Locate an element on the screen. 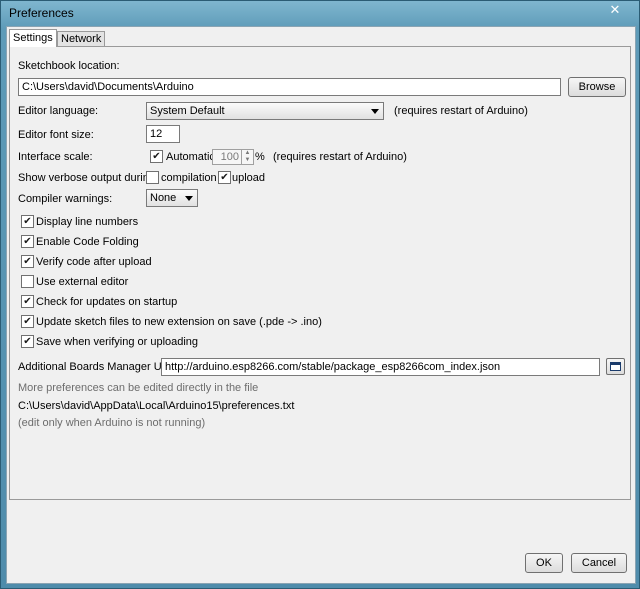 The width and height of the screenshot is (640, 589). editor-font-size-input: 12 is located at coordinates (163, 134).